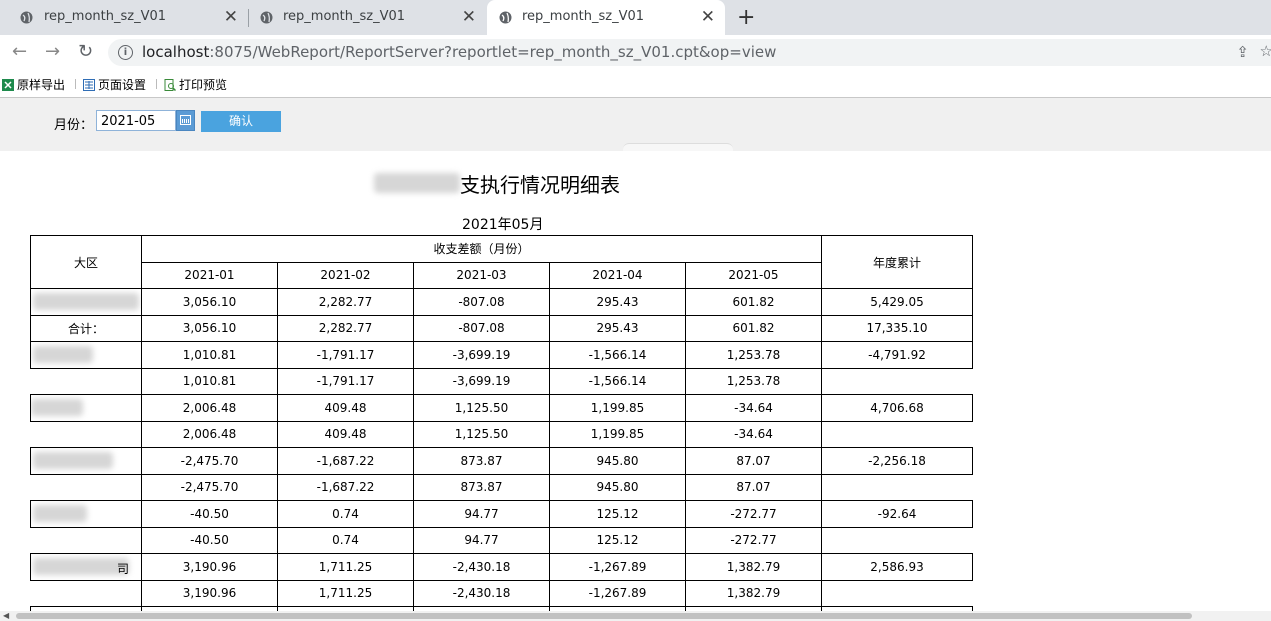 This screenshot has width=1271, height=621. I want to click on print-preview-icon, so click(170, 85).